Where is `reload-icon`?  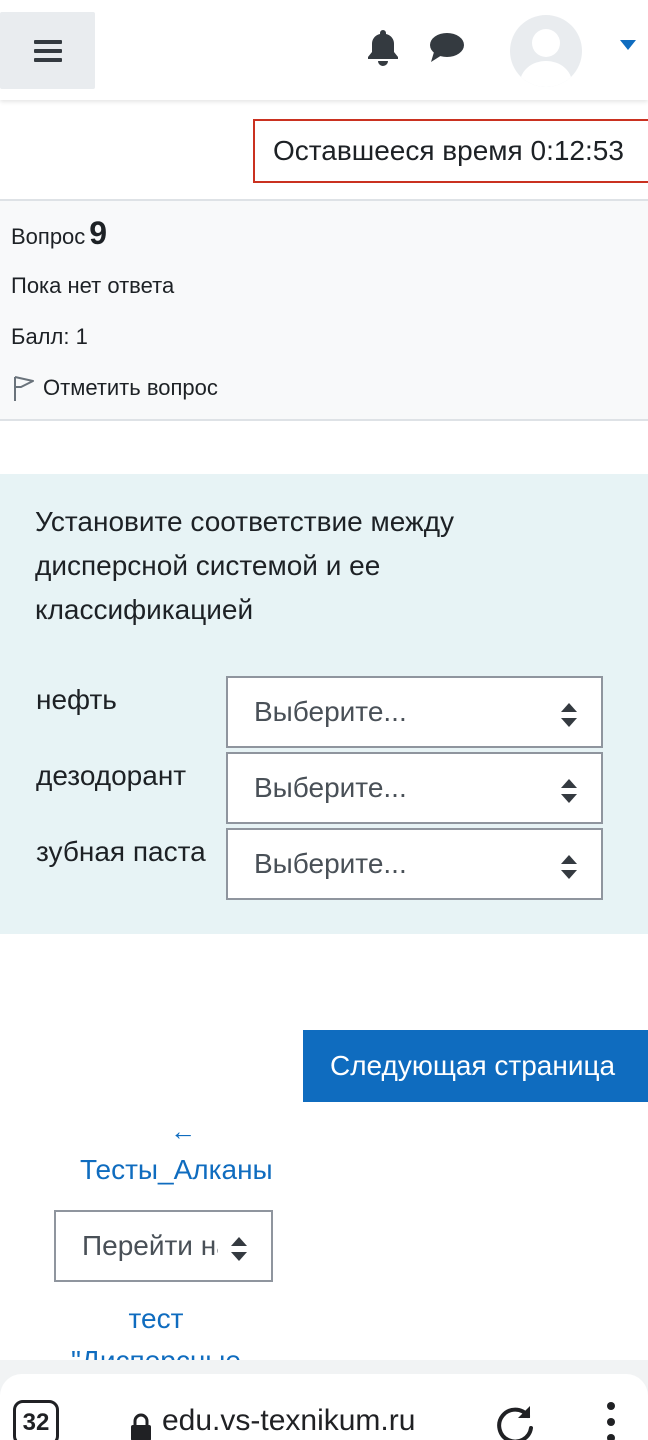
reload-icon is located at coordinates (515, 1422).